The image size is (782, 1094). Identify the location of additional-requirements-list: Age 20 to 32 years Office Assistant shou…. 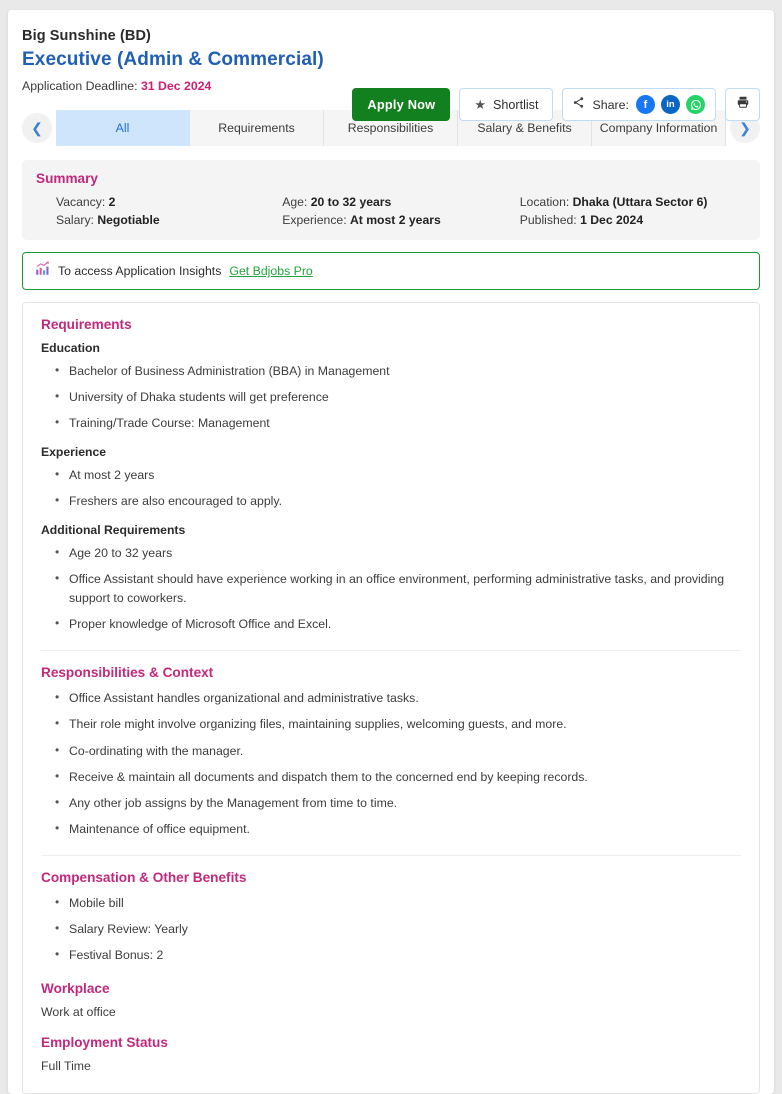
(398, 588).